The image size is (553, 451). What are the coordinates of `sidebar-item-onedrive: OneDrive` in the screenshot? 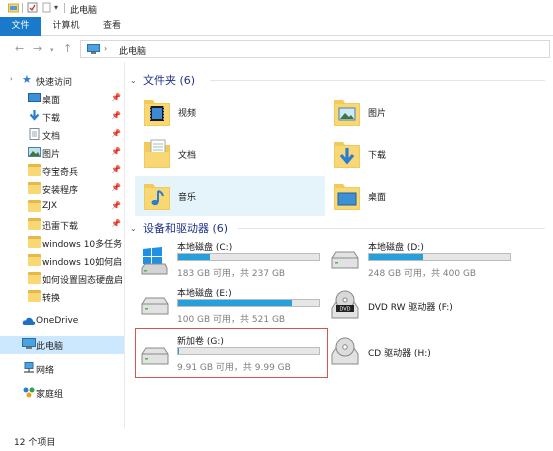 It's located at (62, 322).